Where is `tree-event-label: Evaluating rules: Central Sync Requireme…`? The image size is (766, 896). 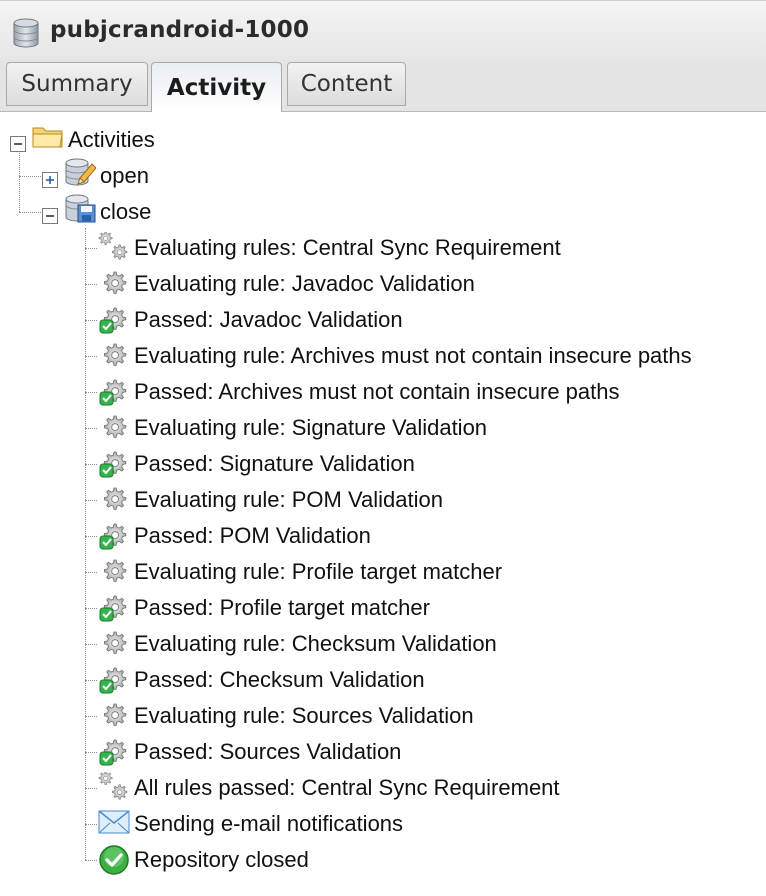 tree-event-label: Evaluating rules: Central Sync Requireme… is located at coordinates (347, 247).